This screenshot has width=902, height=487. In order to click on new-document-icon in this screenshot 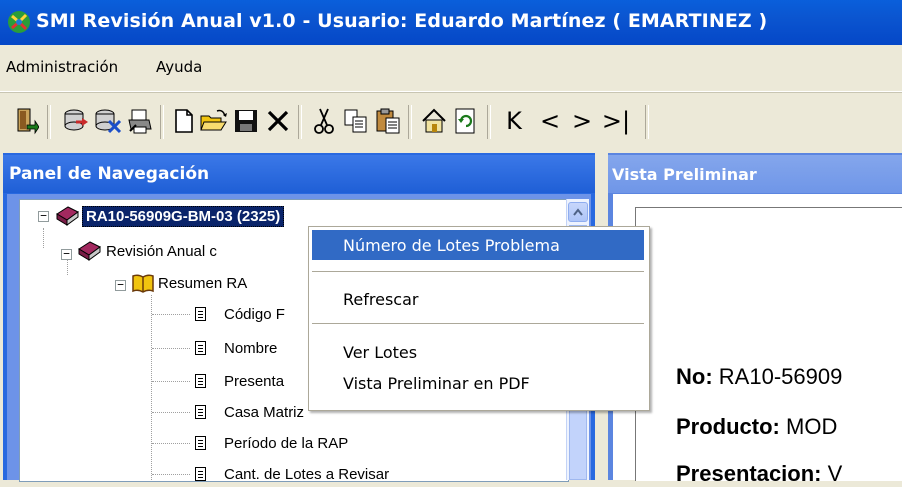, I will do `click(184, 121)`.